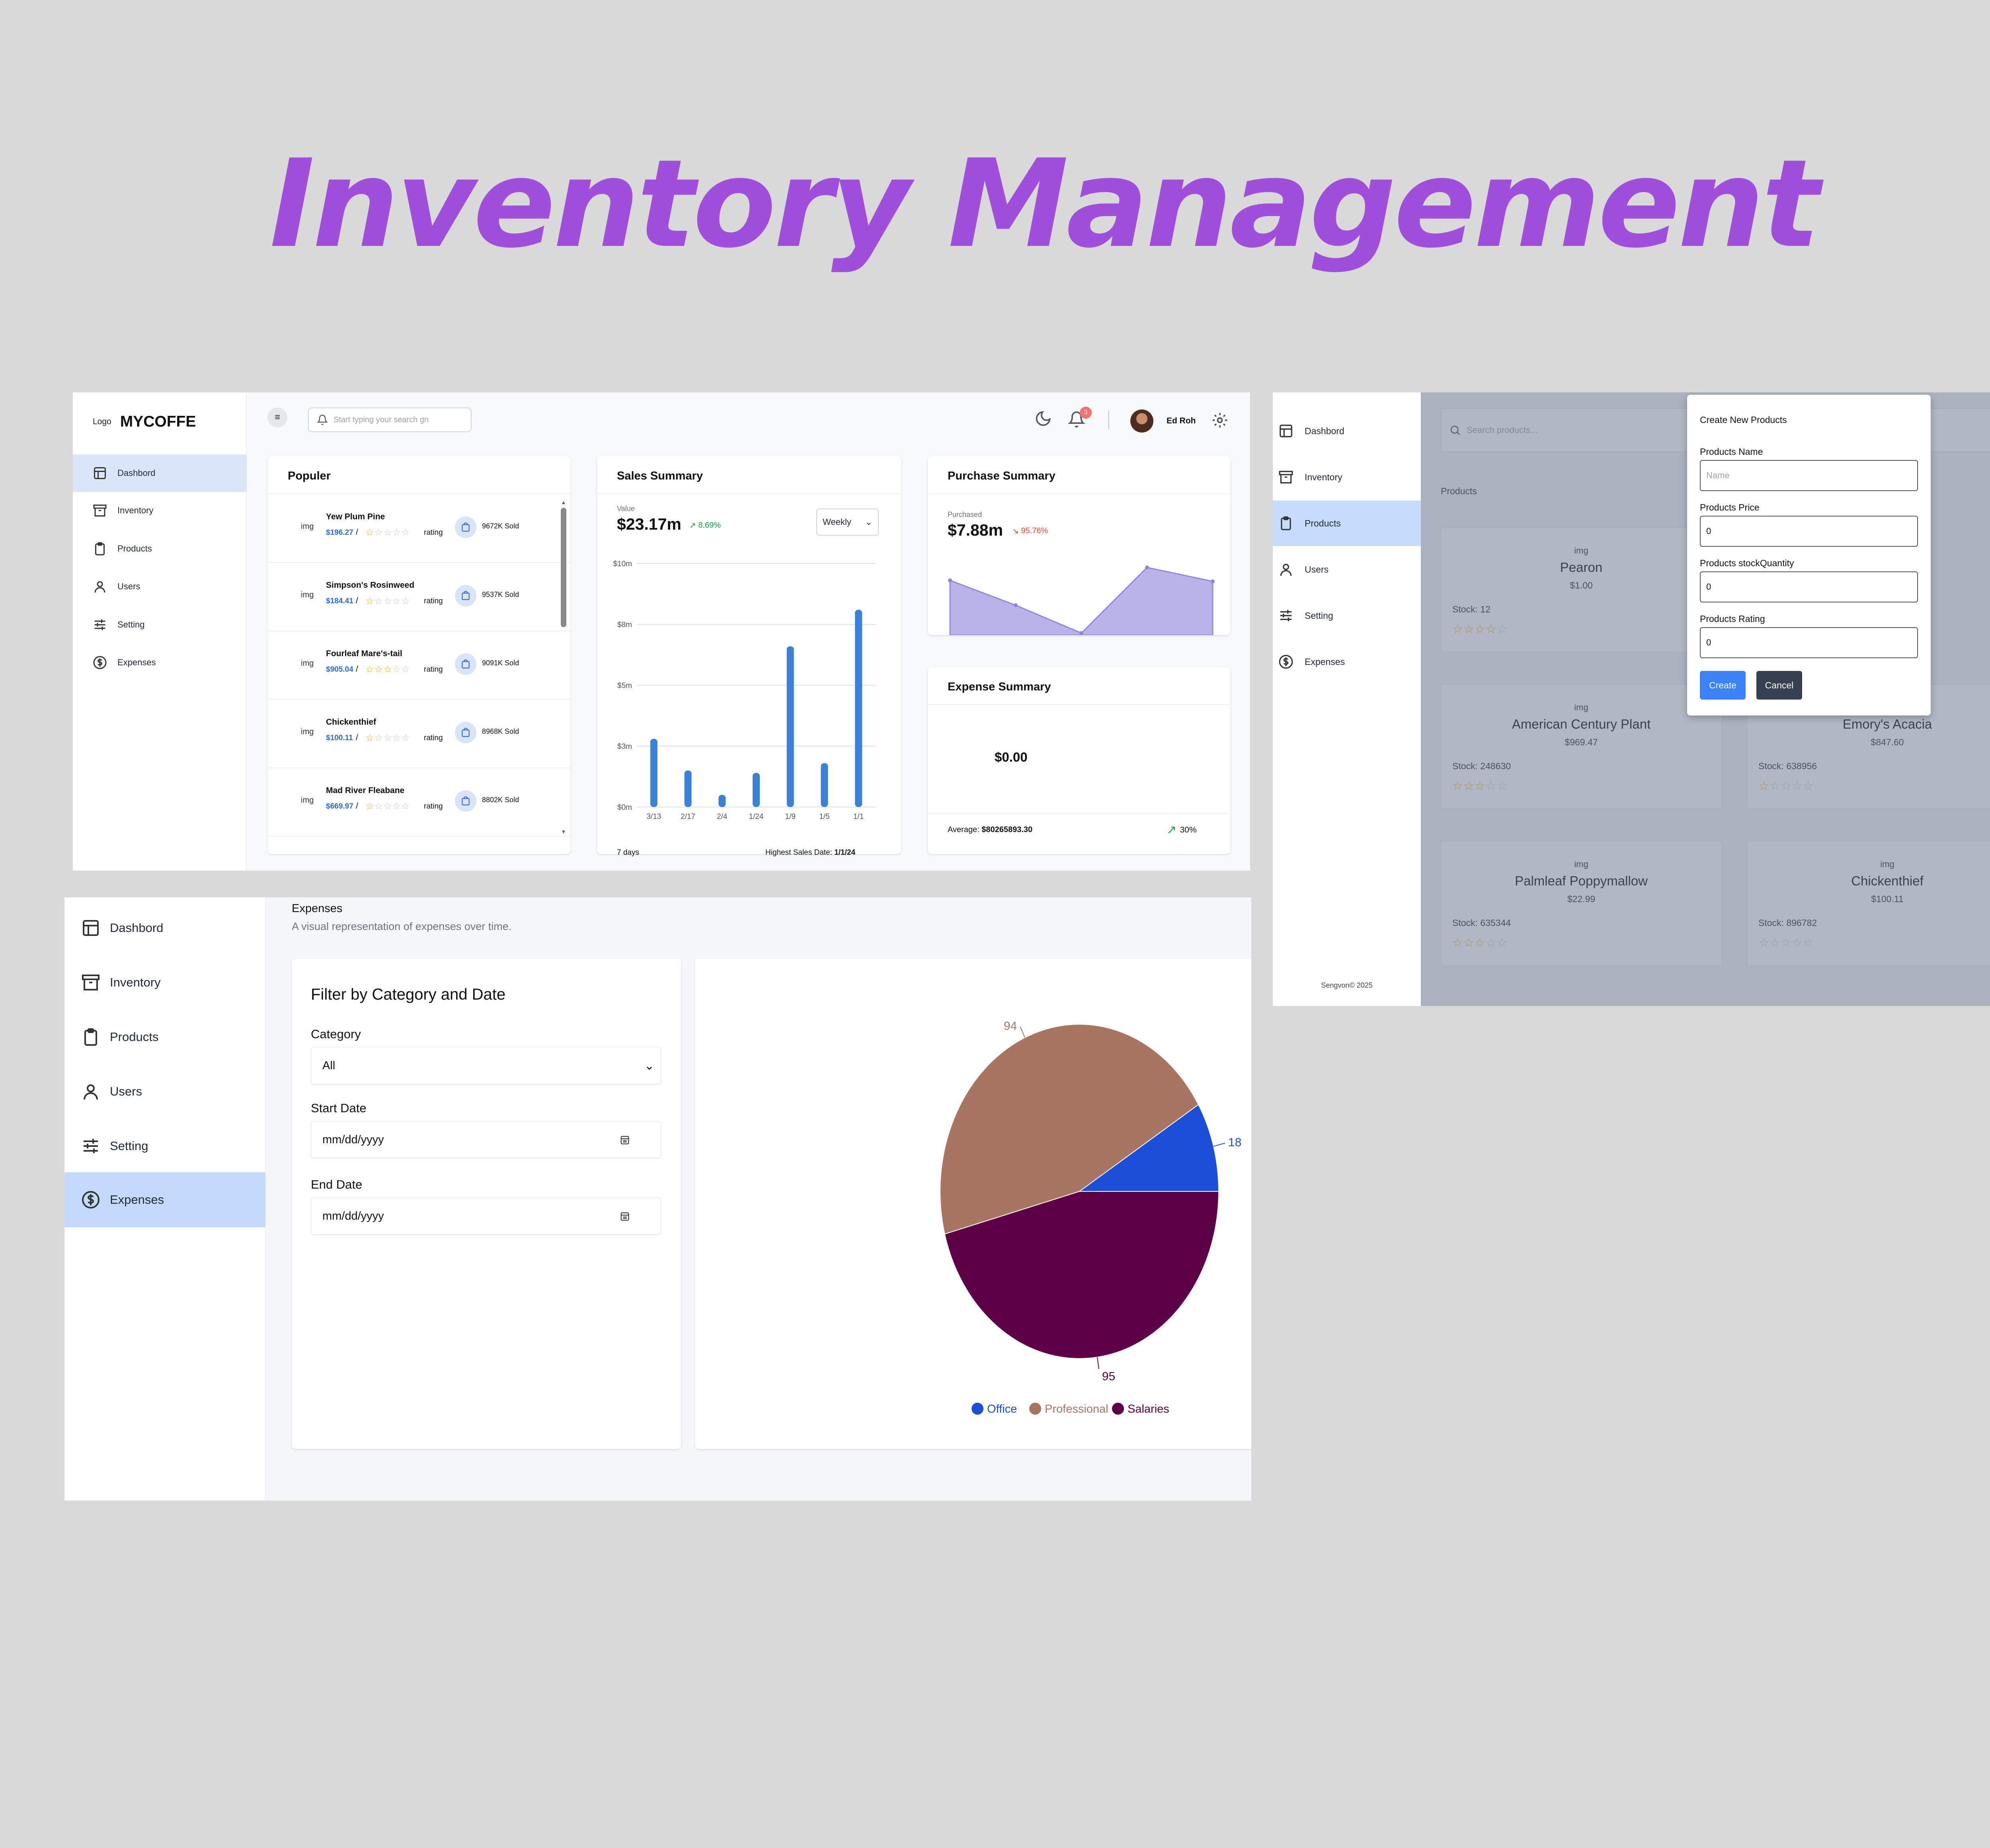 Image resolution: width=1990 pixels, height=1848 pixels. What do you see at coordinates (486, 1065) in the screenshot?
I see `category-select: All ⌄` at bounding box center [486, 1065].